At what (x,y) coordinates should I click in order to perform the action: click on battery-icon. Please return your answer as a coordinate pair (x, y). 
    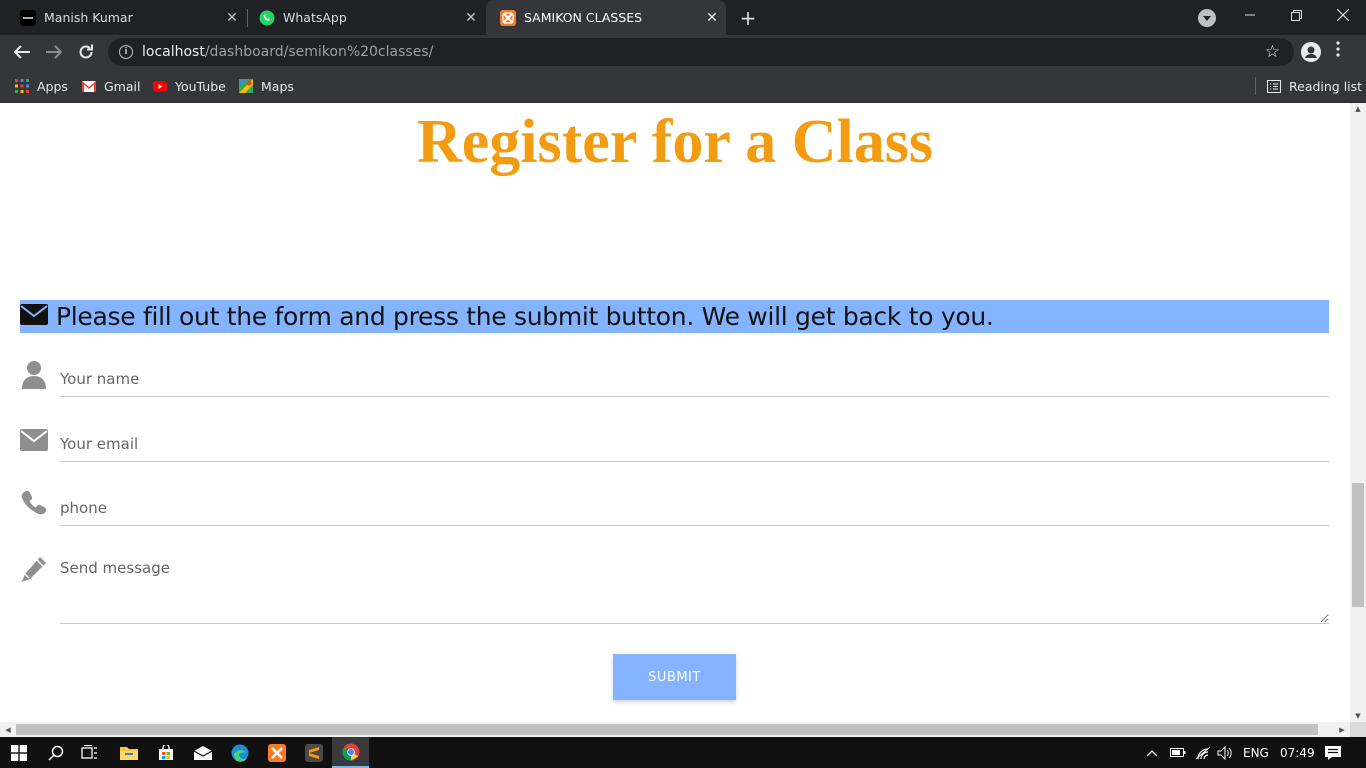
    Looking at the image, I should click on (1178, 752).